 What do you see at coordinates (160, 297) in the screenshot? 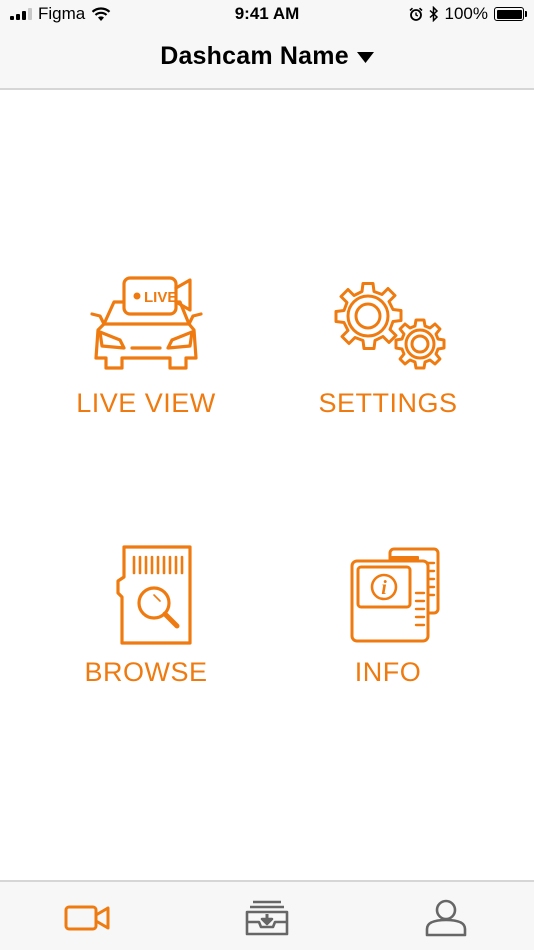
I see `live-badge: LIVE` at bounding box center [160, 297].